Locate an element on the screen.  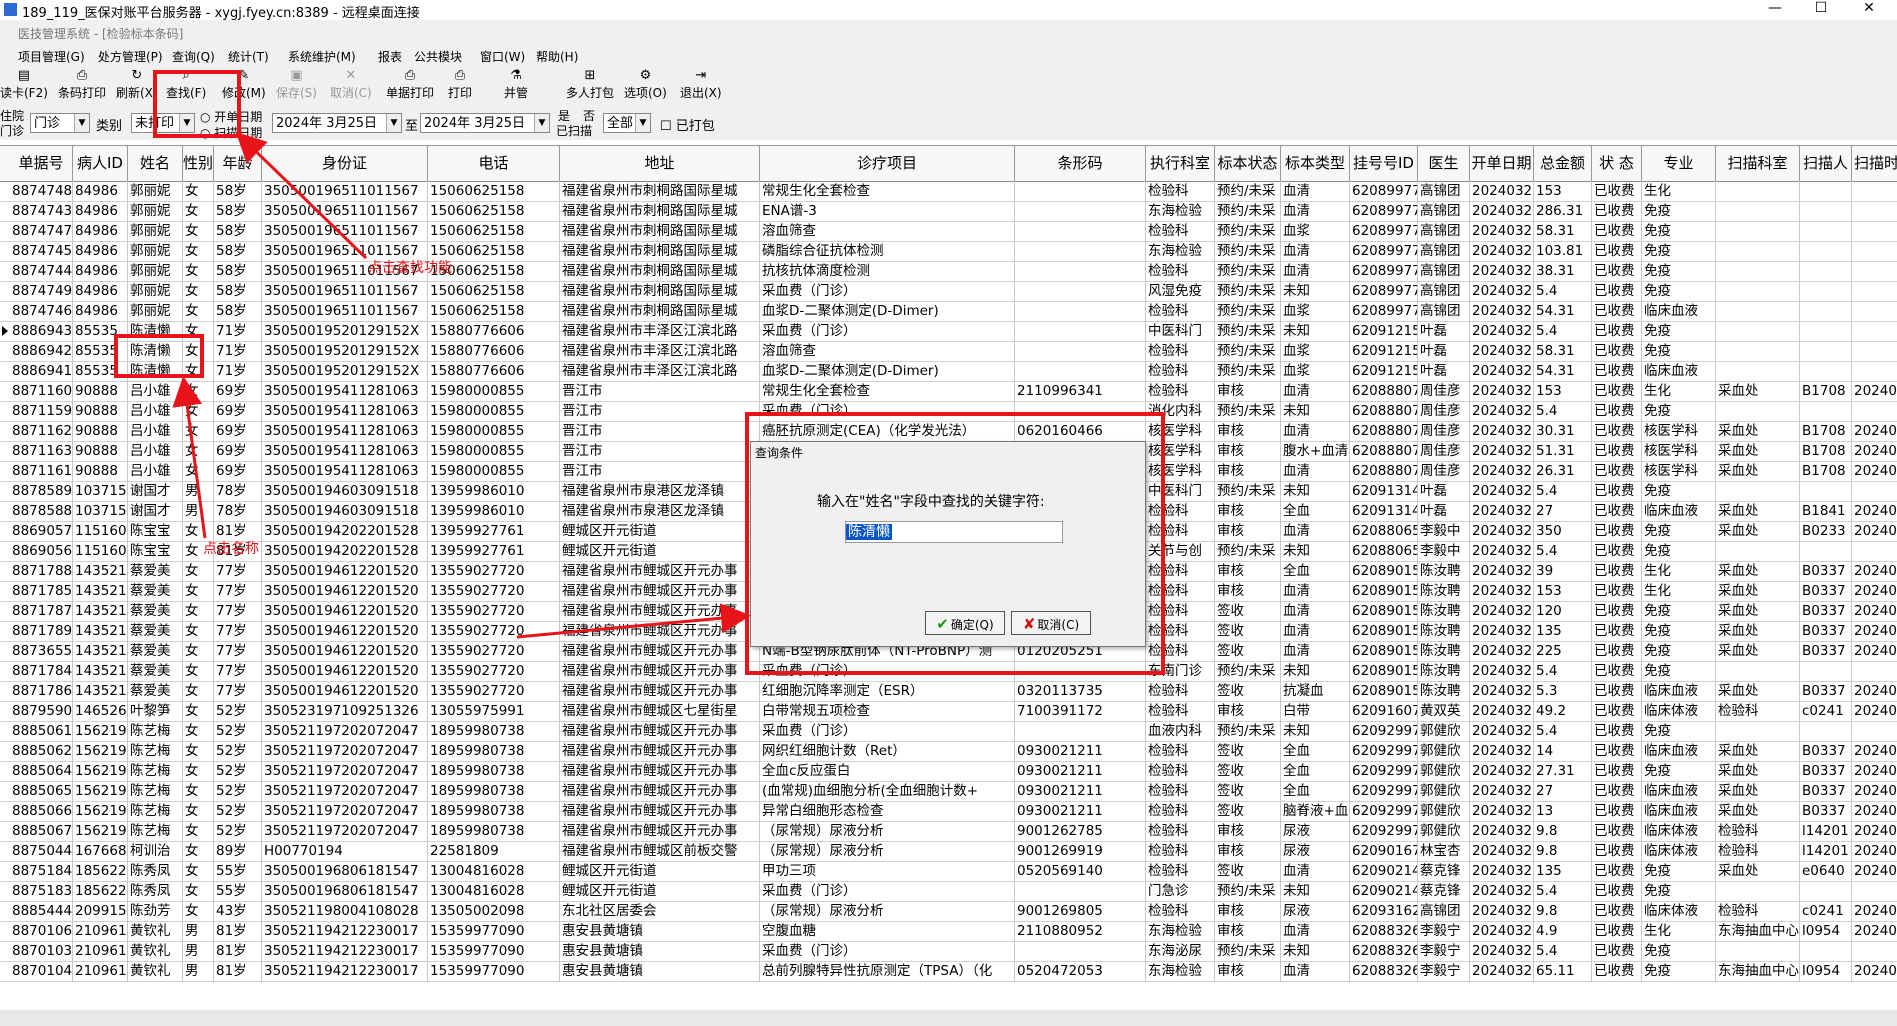
check-icon: ✔ is located at coordinates (942, 624).